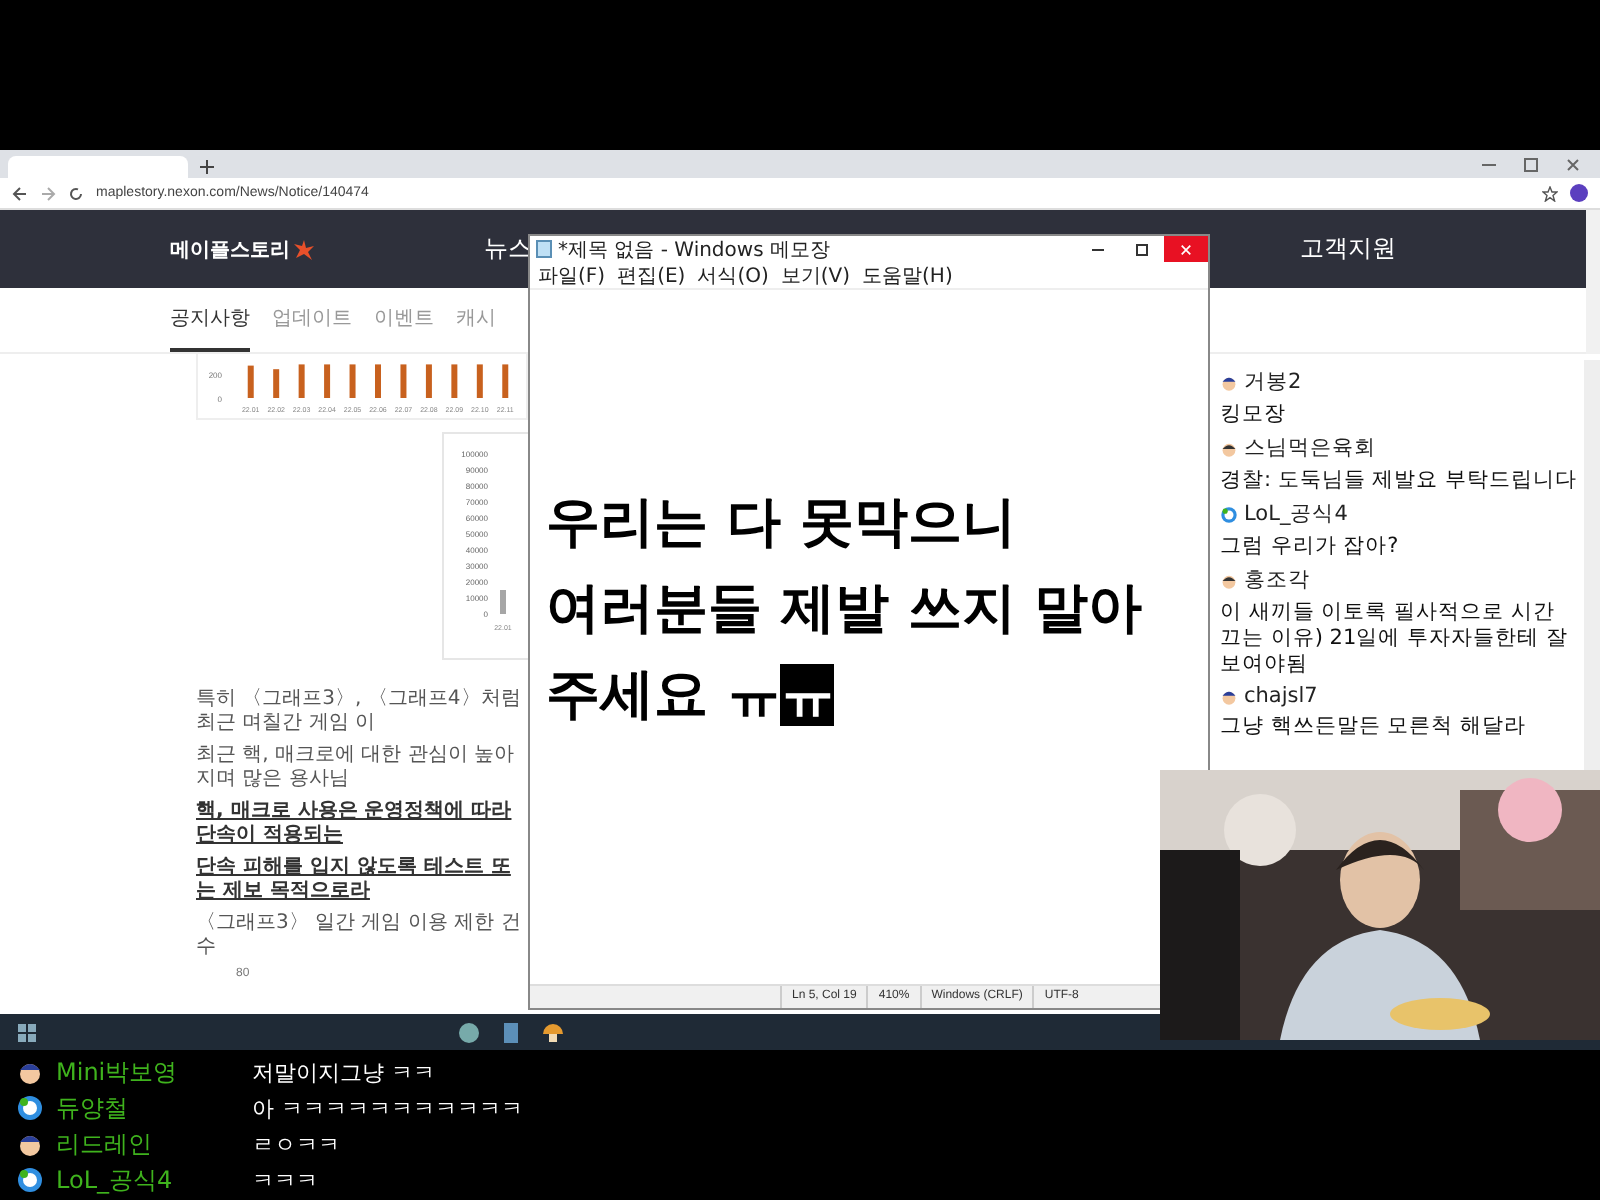 This screenshot has width=1600, height=1200. I want to click on new-tab-icon, so click(207, 167).